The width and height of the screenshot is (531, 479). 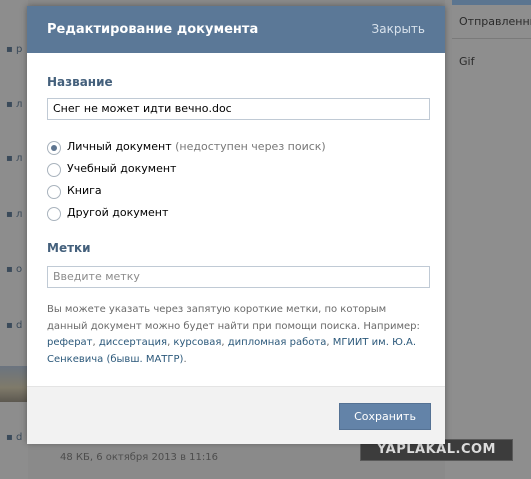 I want to click on tags-section-label: Метки, so click(x=69, y=248).